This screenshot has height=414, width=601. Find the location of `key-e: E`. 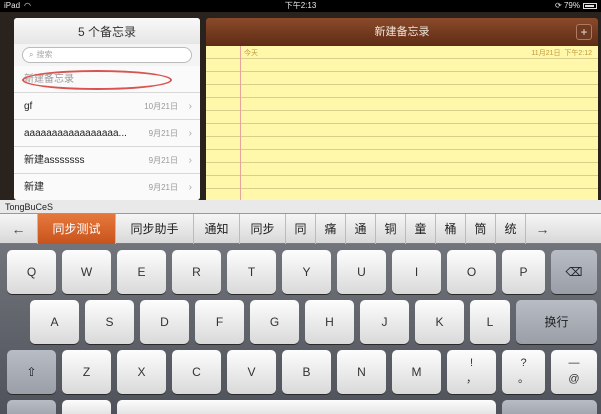

key-e: E is located at coordinates (141, 272).